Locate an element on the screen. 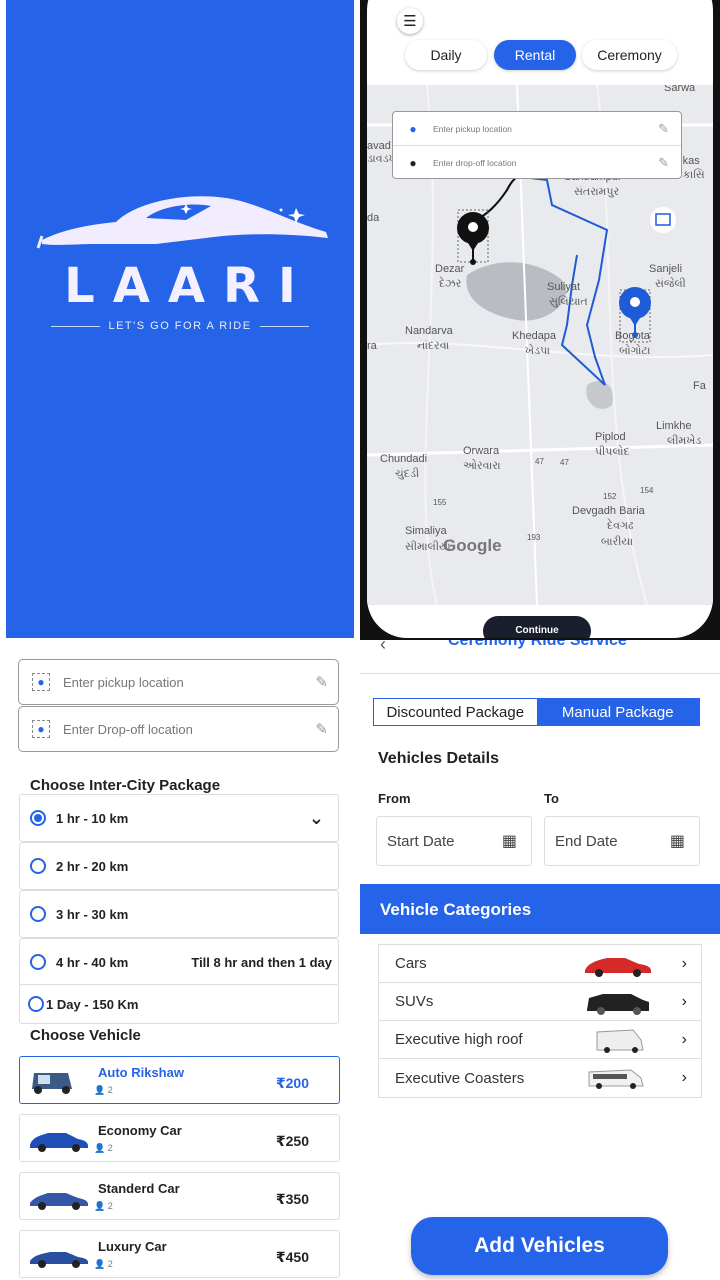  map-label: Piplod is located at coordinates (610, 437).